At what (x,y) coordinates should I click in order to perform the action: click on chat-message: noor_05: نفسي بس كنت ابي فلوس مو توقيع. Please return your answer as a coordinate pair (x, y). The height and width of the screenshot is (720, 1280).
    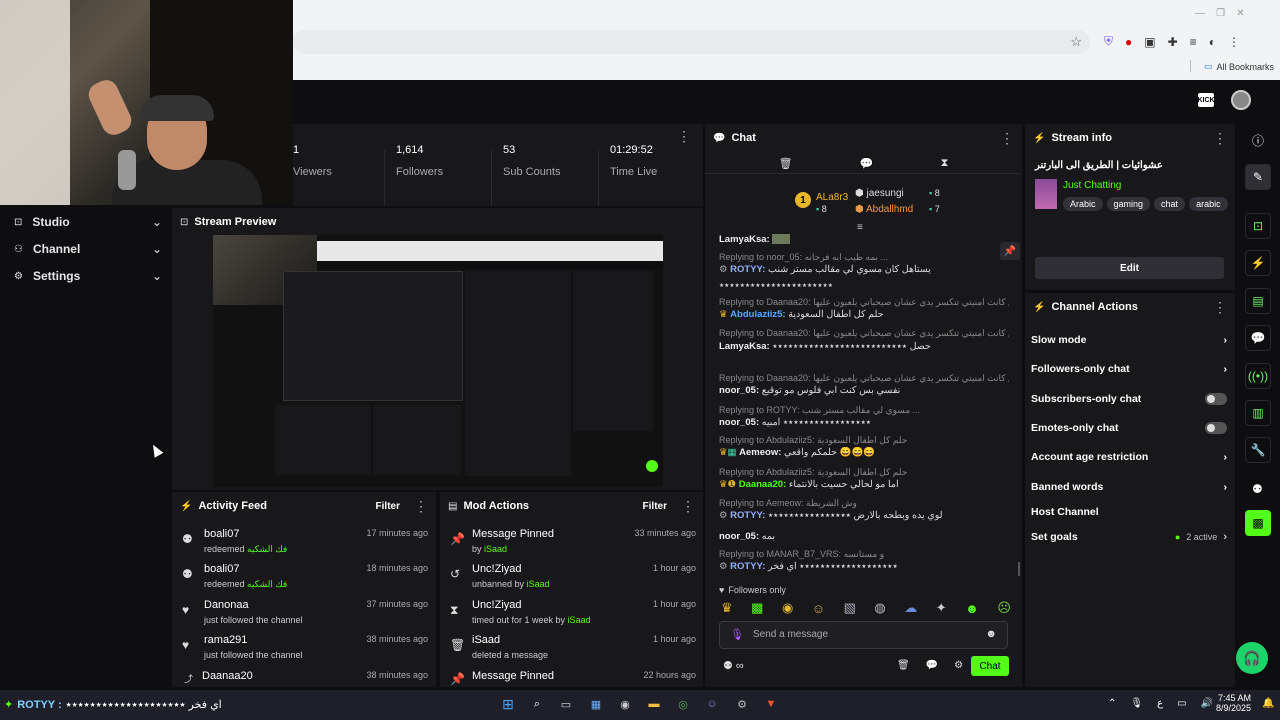
    Looking at the image, I should click on (864, 390).